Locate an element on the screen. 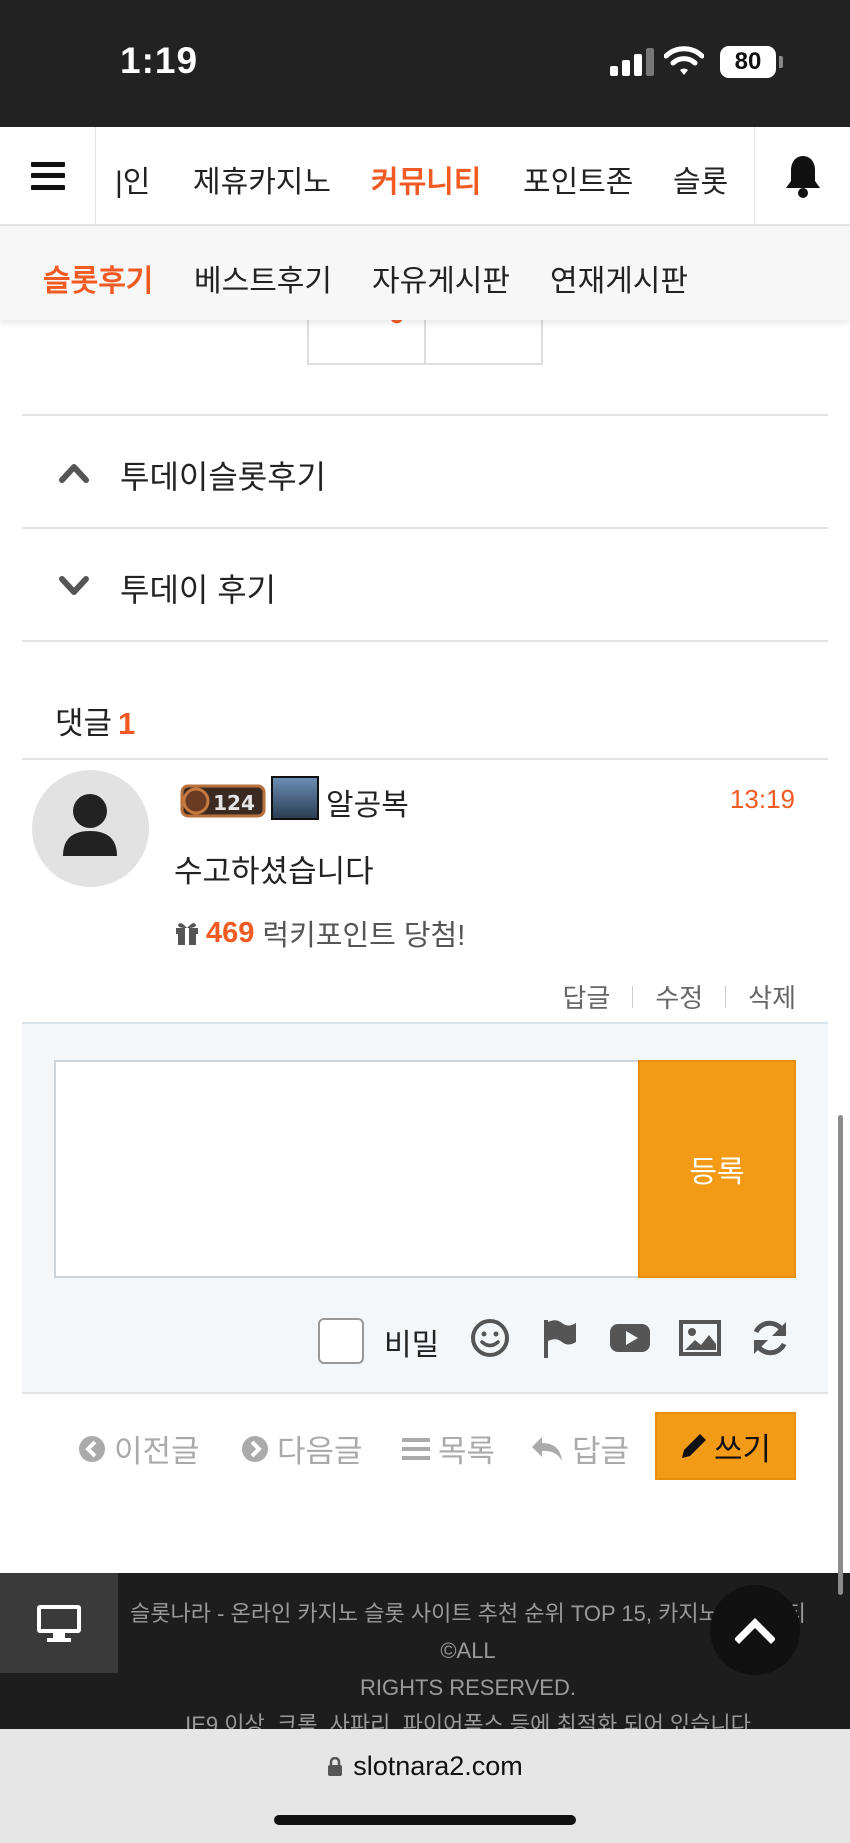 The width and height of the screenshot is (850, 1843). notification-button is located at coordinates (802, 175).